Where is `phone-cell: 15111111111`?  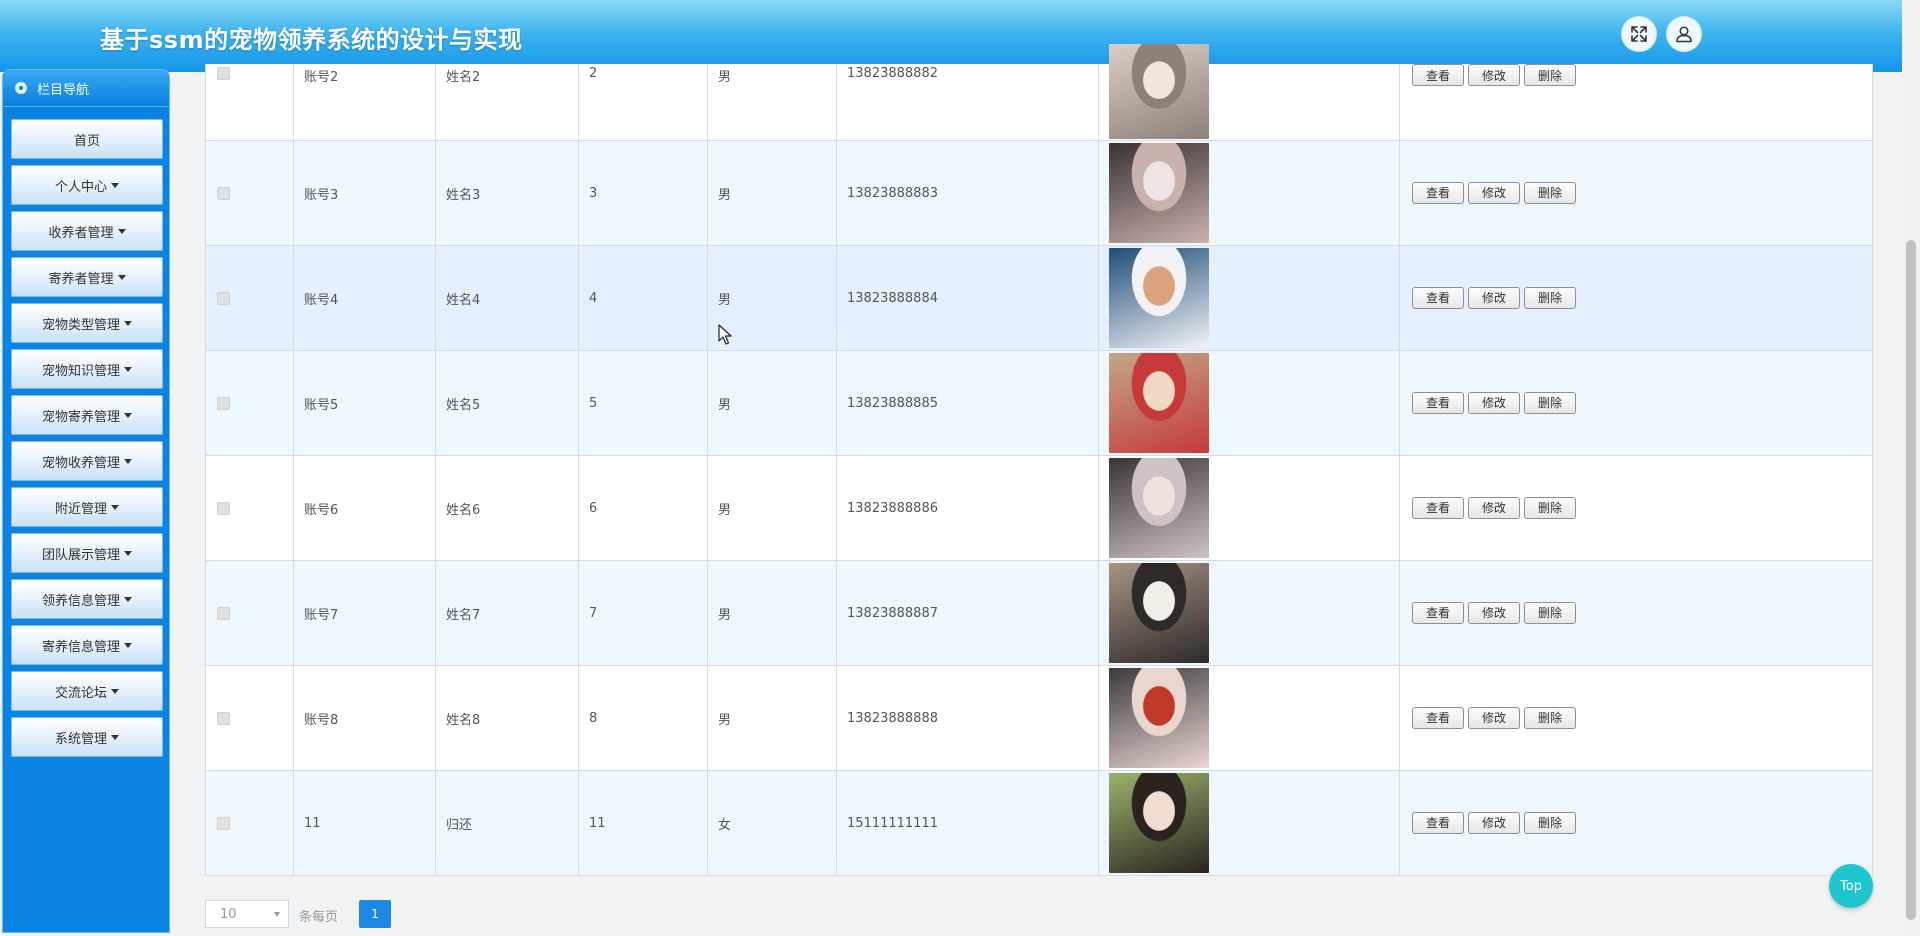
phone-cell: 15111111111 is located at coordinates (967, 823).